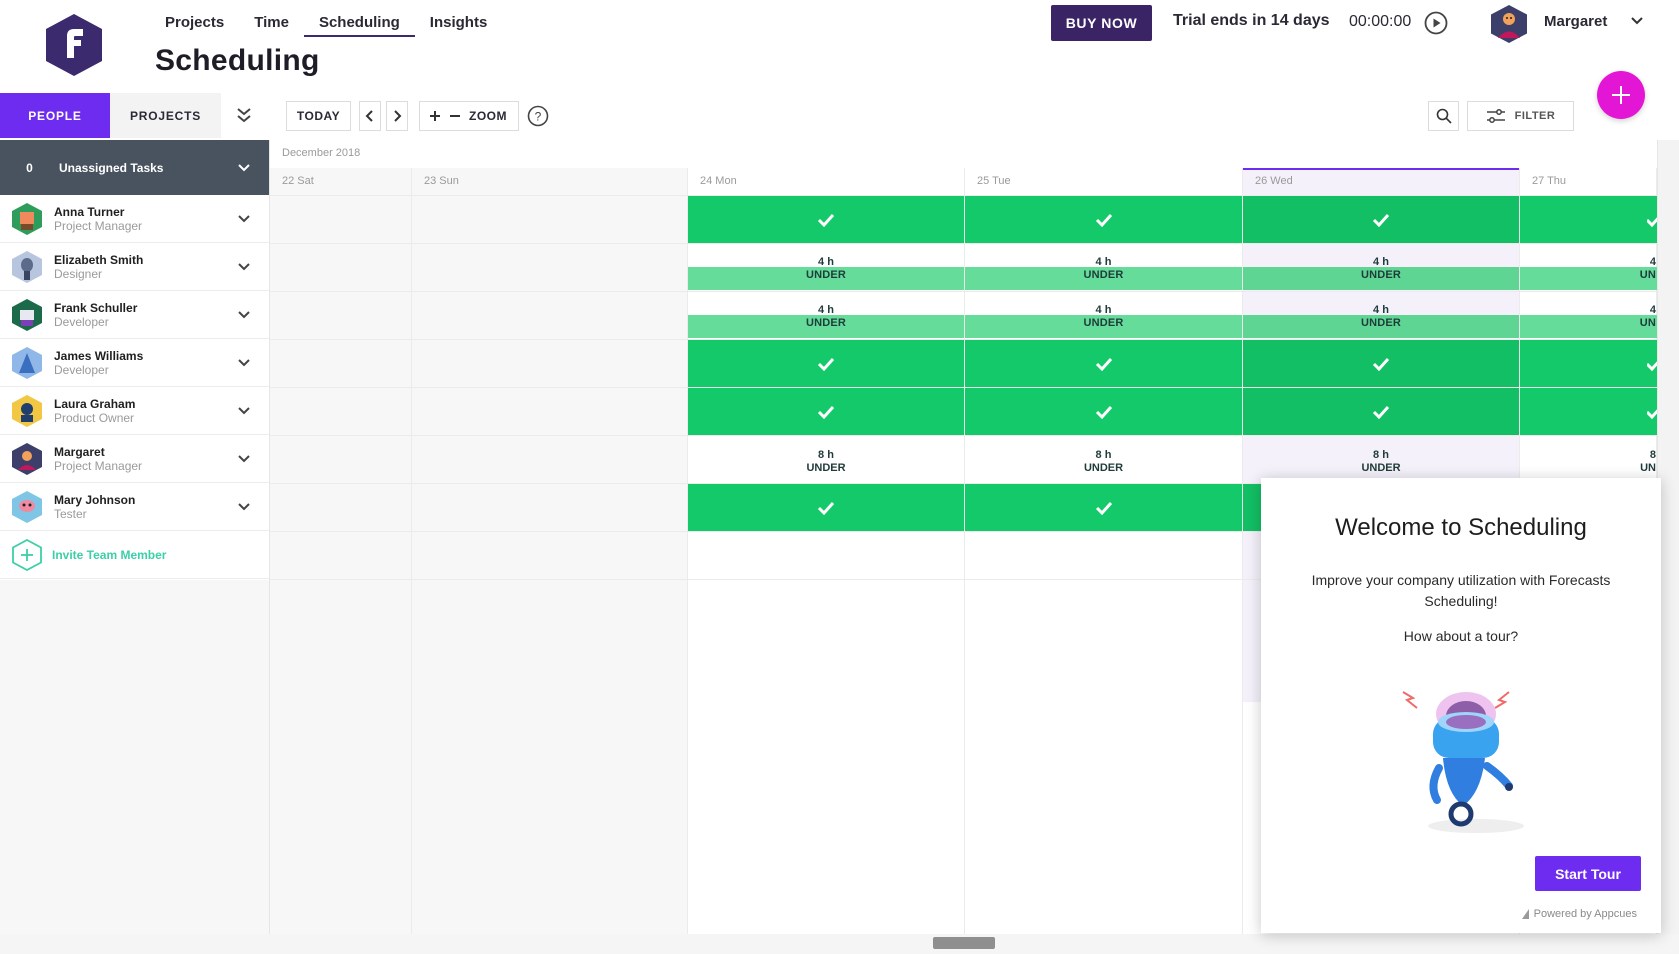  What do you see at coordinates (1585, 914) in the screenshot?
I see `powered-by-label: Powered by Appcues` at bounding box center [1585, 914].